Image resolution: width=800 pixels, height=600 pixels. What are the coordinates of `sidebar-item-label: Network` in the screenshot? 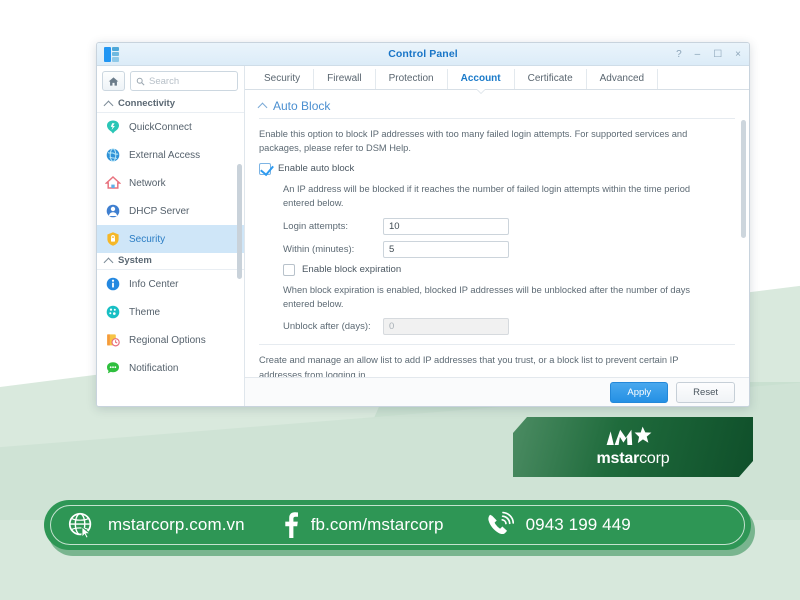 It's located at (147, 183).